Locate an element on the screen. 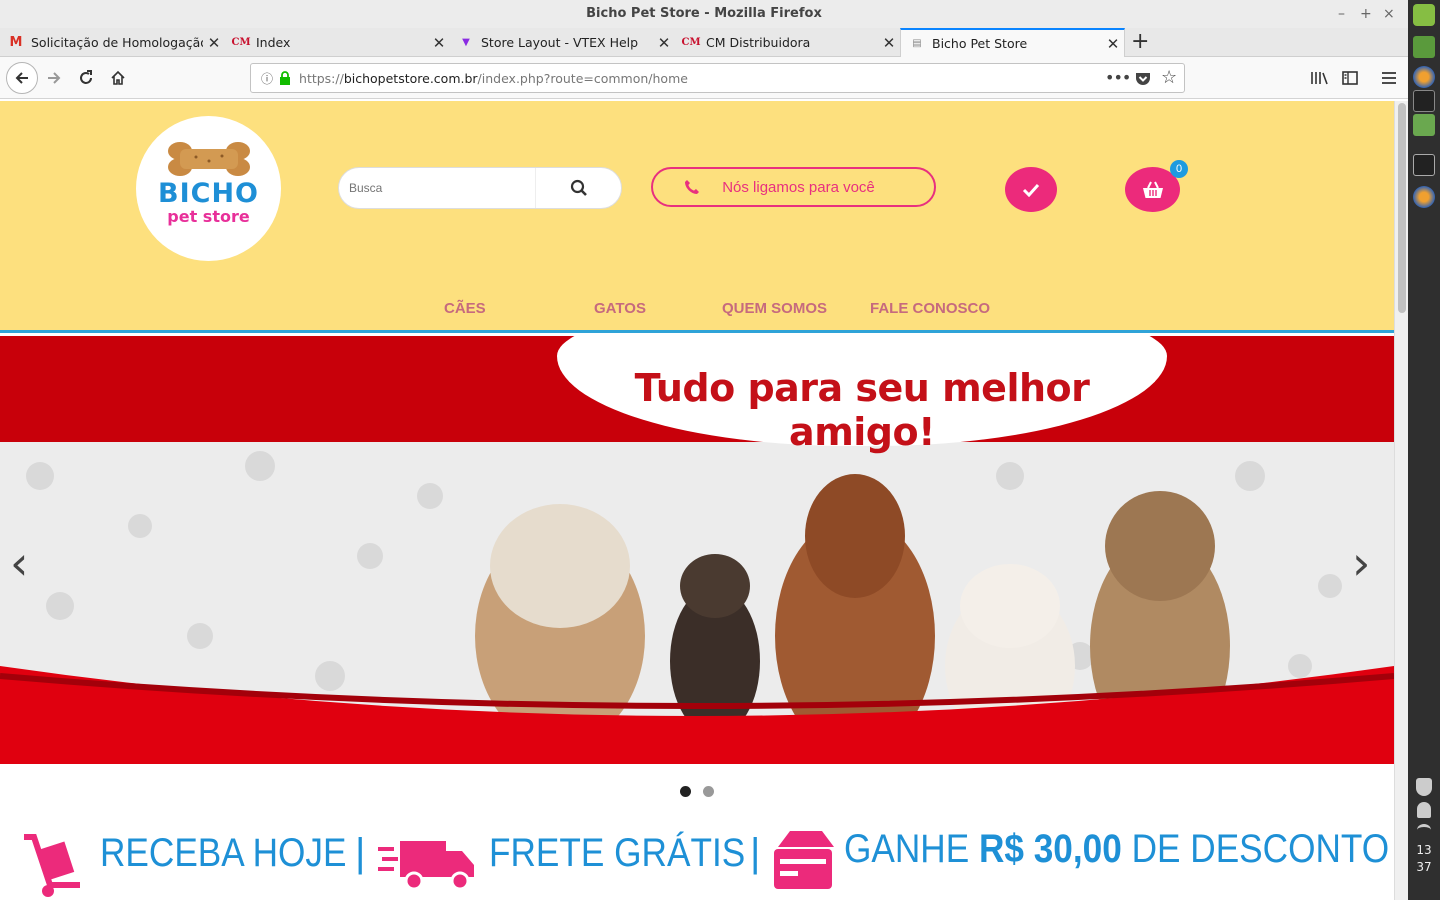  home-button is located at coordinates (118, 78).